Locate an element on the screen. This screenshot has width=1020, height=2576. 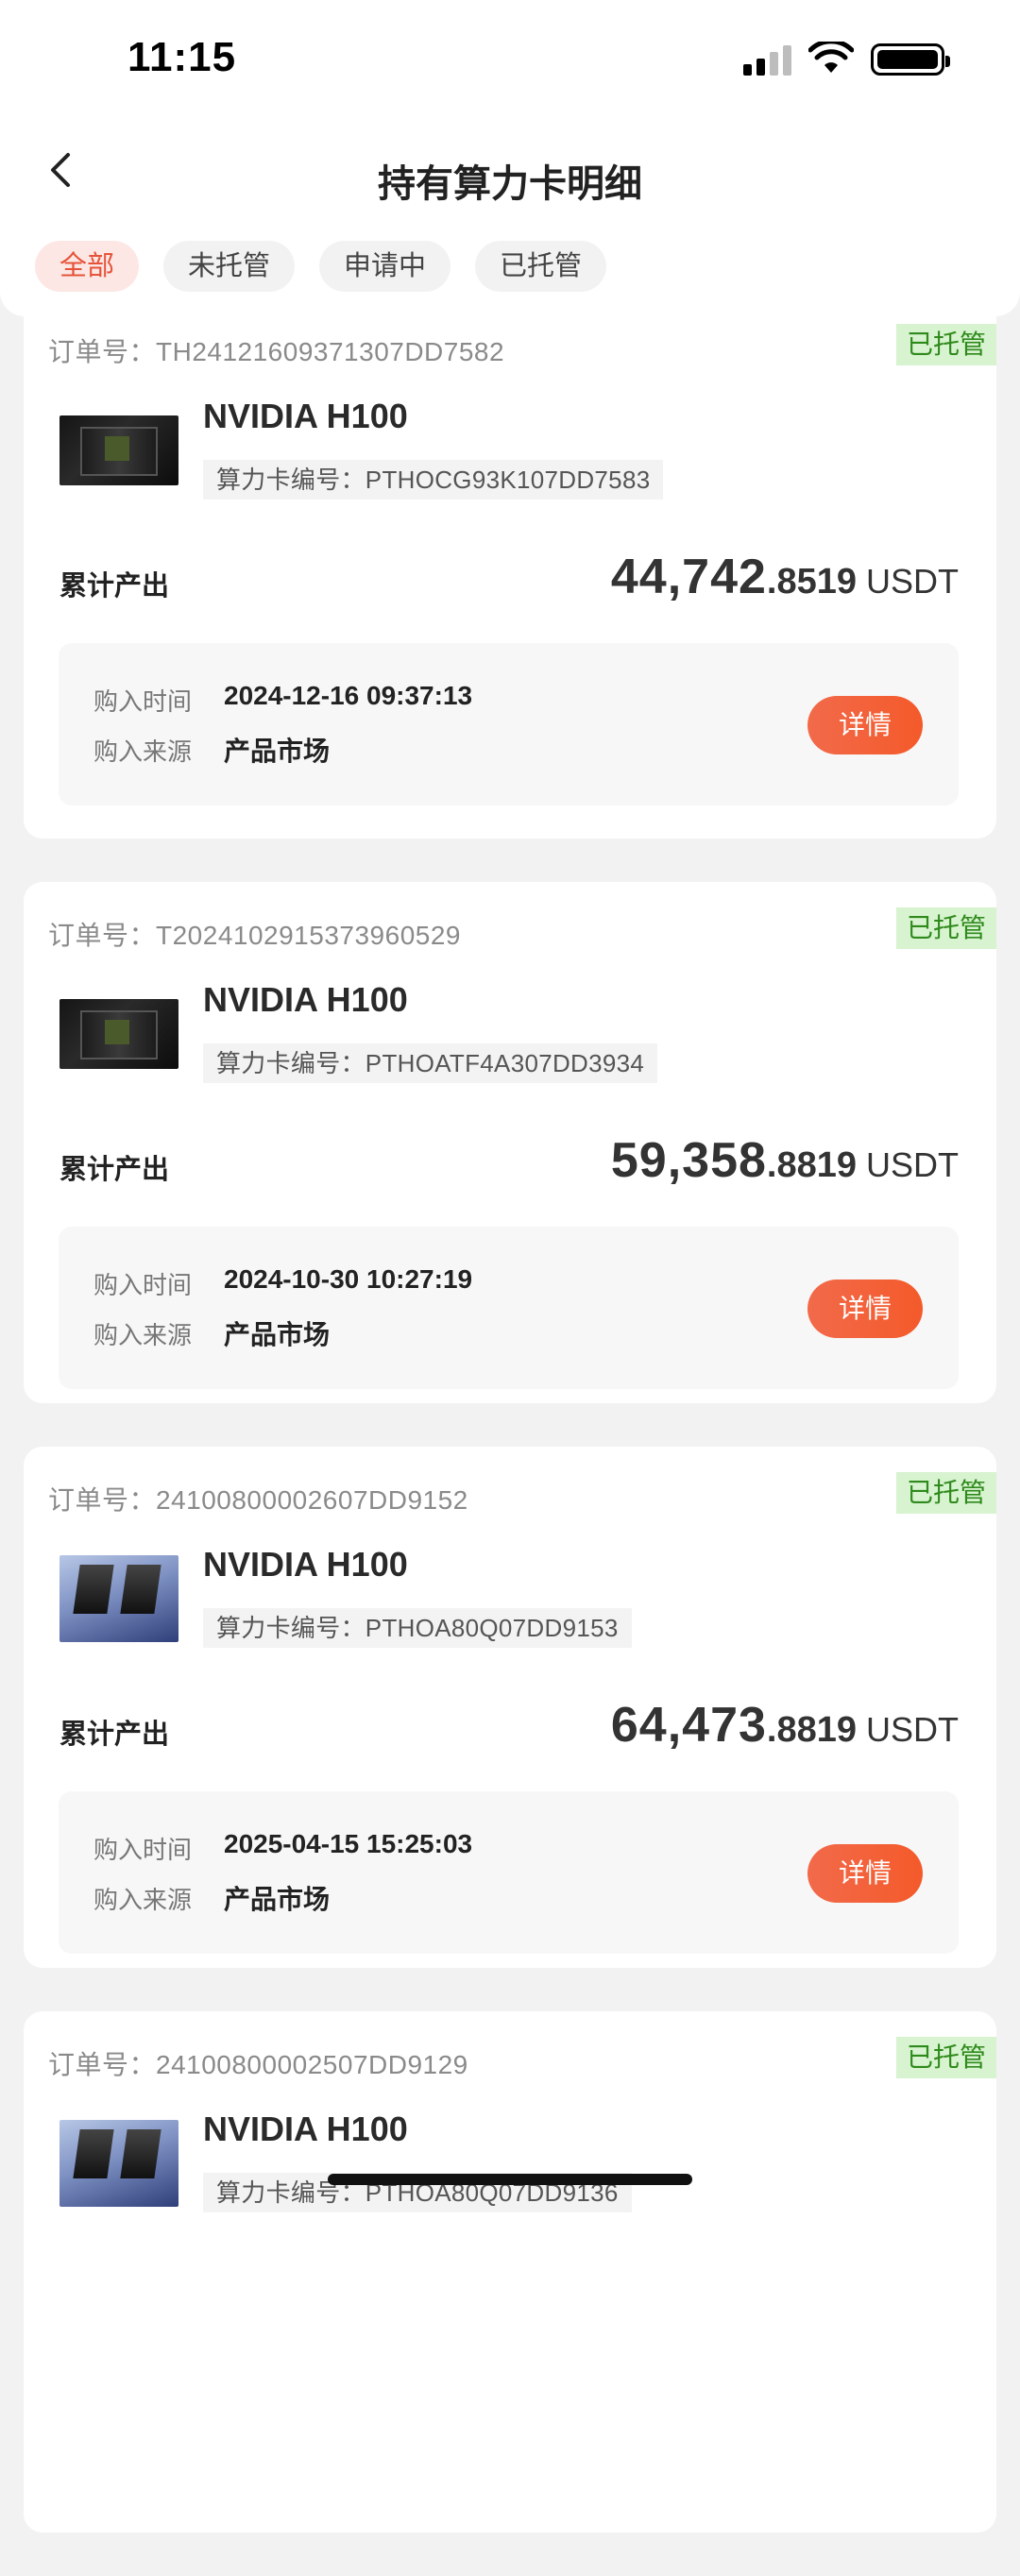
status-icons is located at coordinates (846, 59).